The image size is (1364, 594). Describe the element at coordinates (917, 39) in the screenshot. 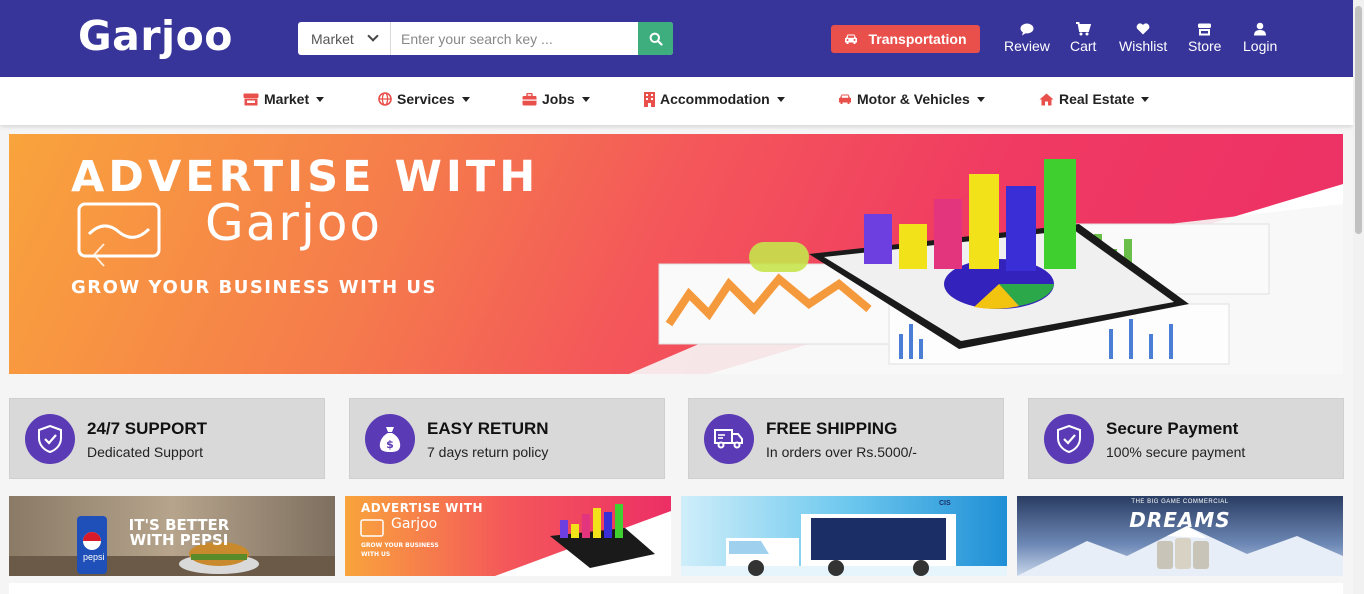

I see `transportation-label: Transportation` at that location.